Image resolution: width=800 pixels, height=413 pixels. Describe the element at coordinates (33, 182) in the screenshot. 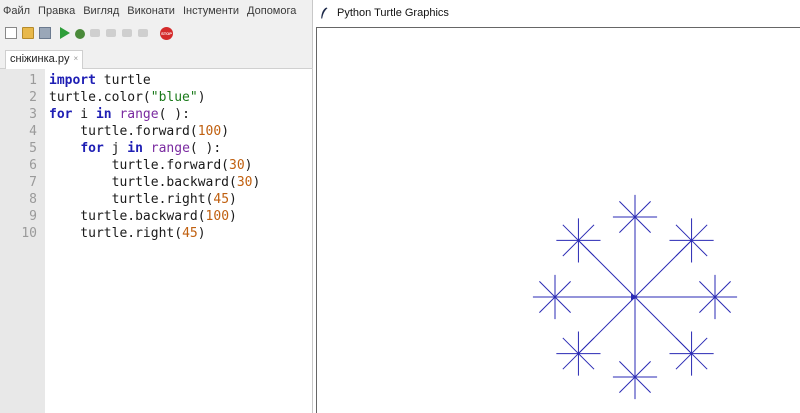

I see `line-number: 7` at that location.